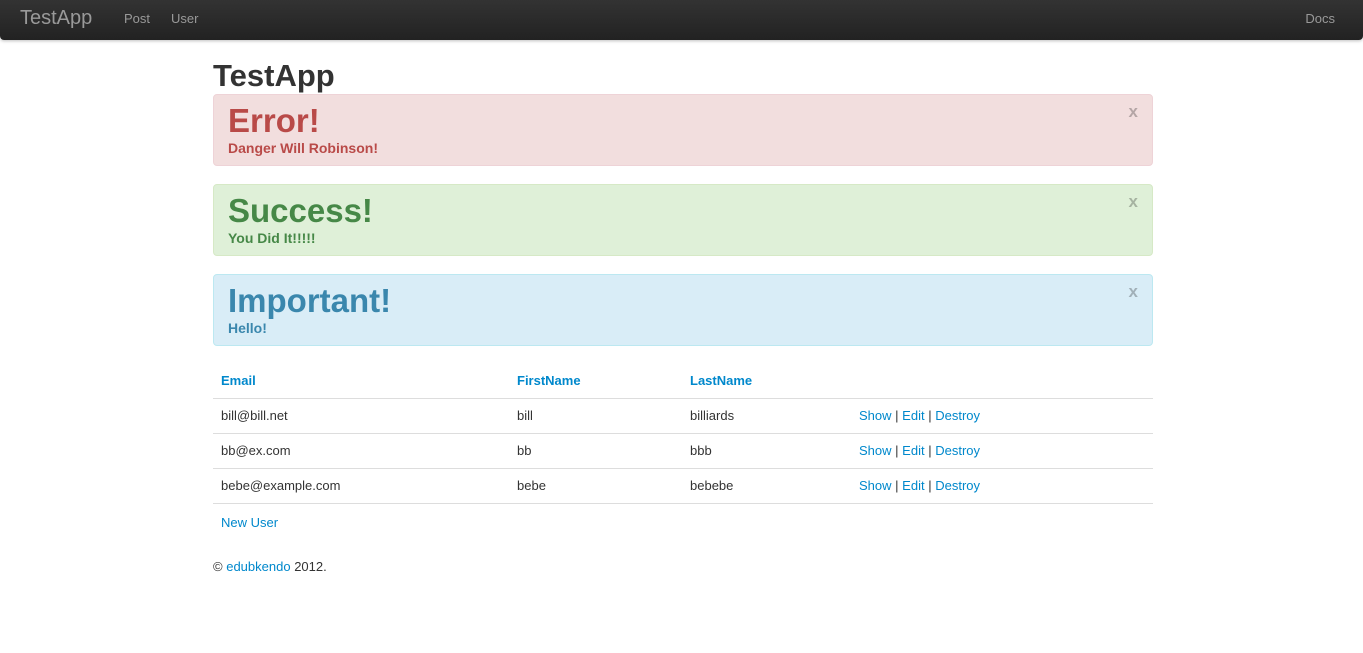  Describe the element at coordinates (683, 130) in the screenshot. I see `error-alert: Error! Danger Will Robinson! x` at that location.